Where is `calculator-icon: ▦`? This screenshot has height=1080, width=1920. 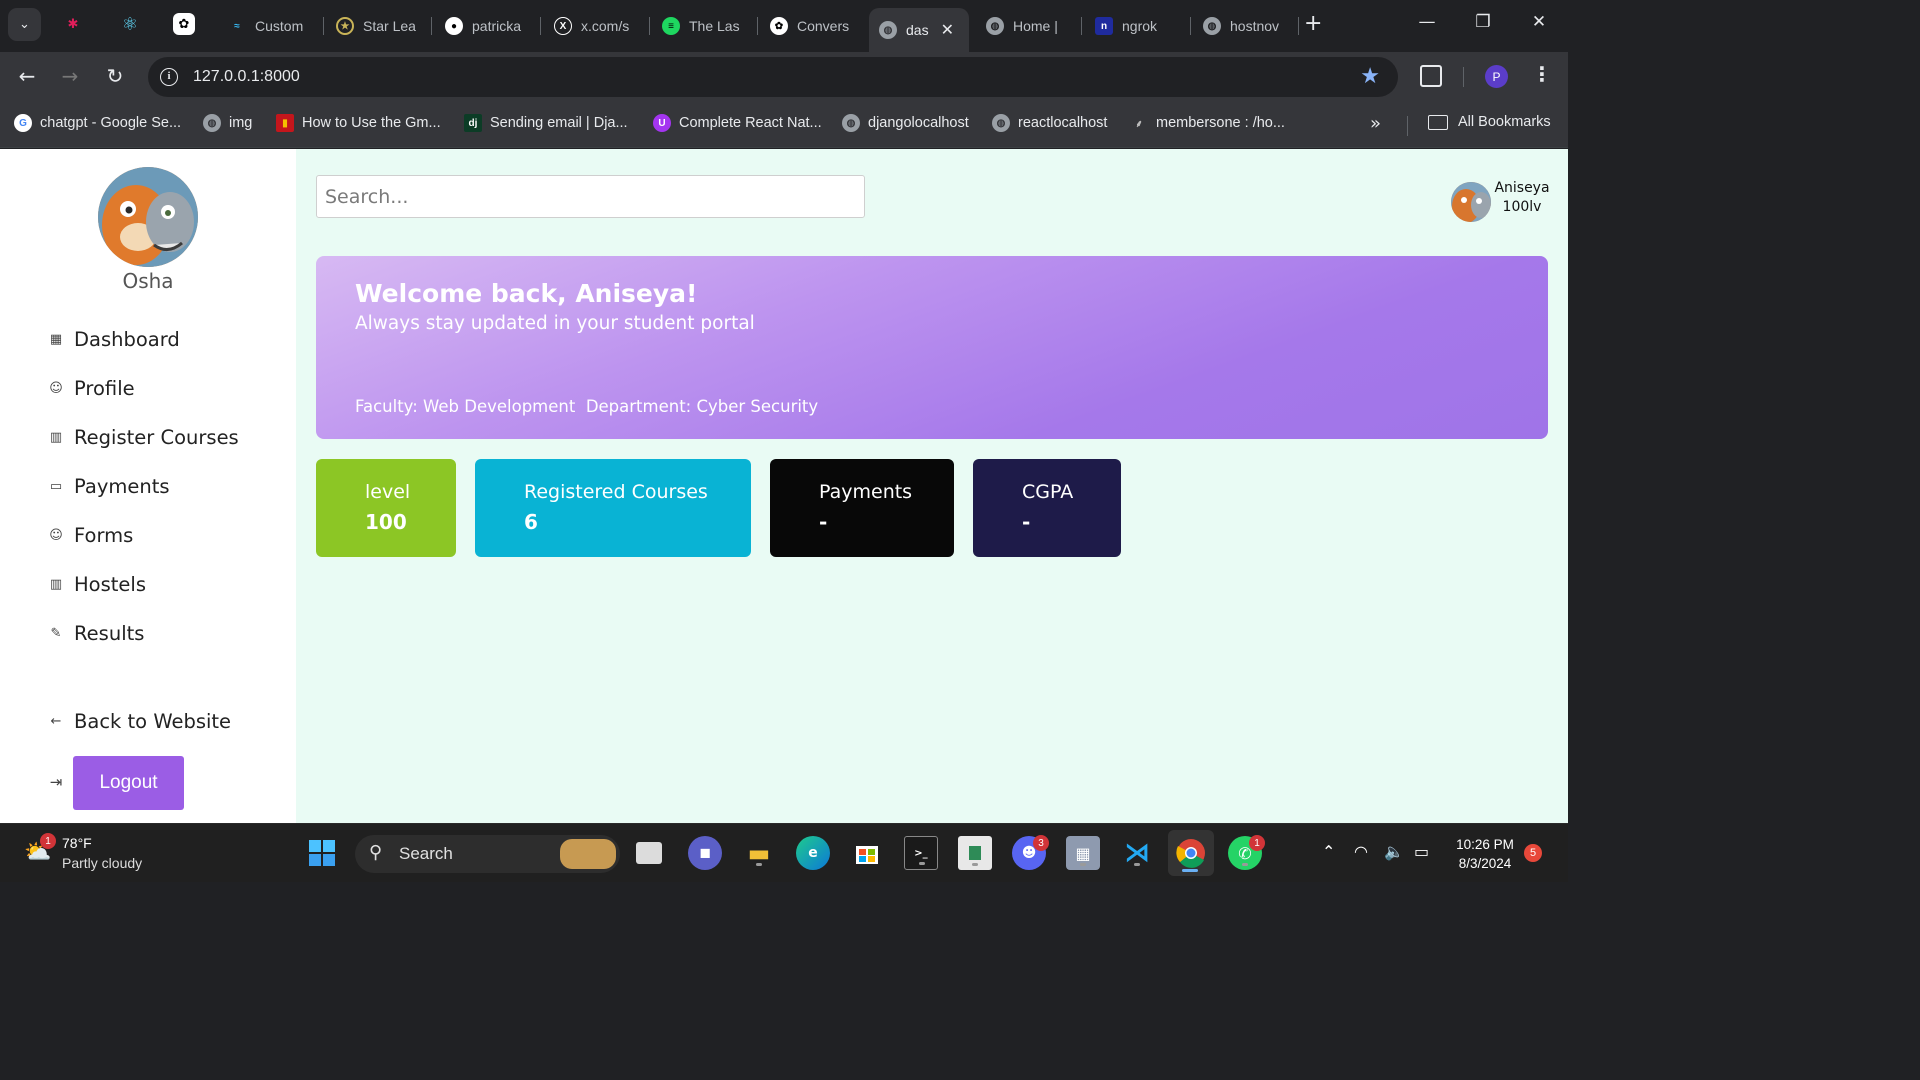
calculator-icon: ▦ is located at coordinates (1083, 853).